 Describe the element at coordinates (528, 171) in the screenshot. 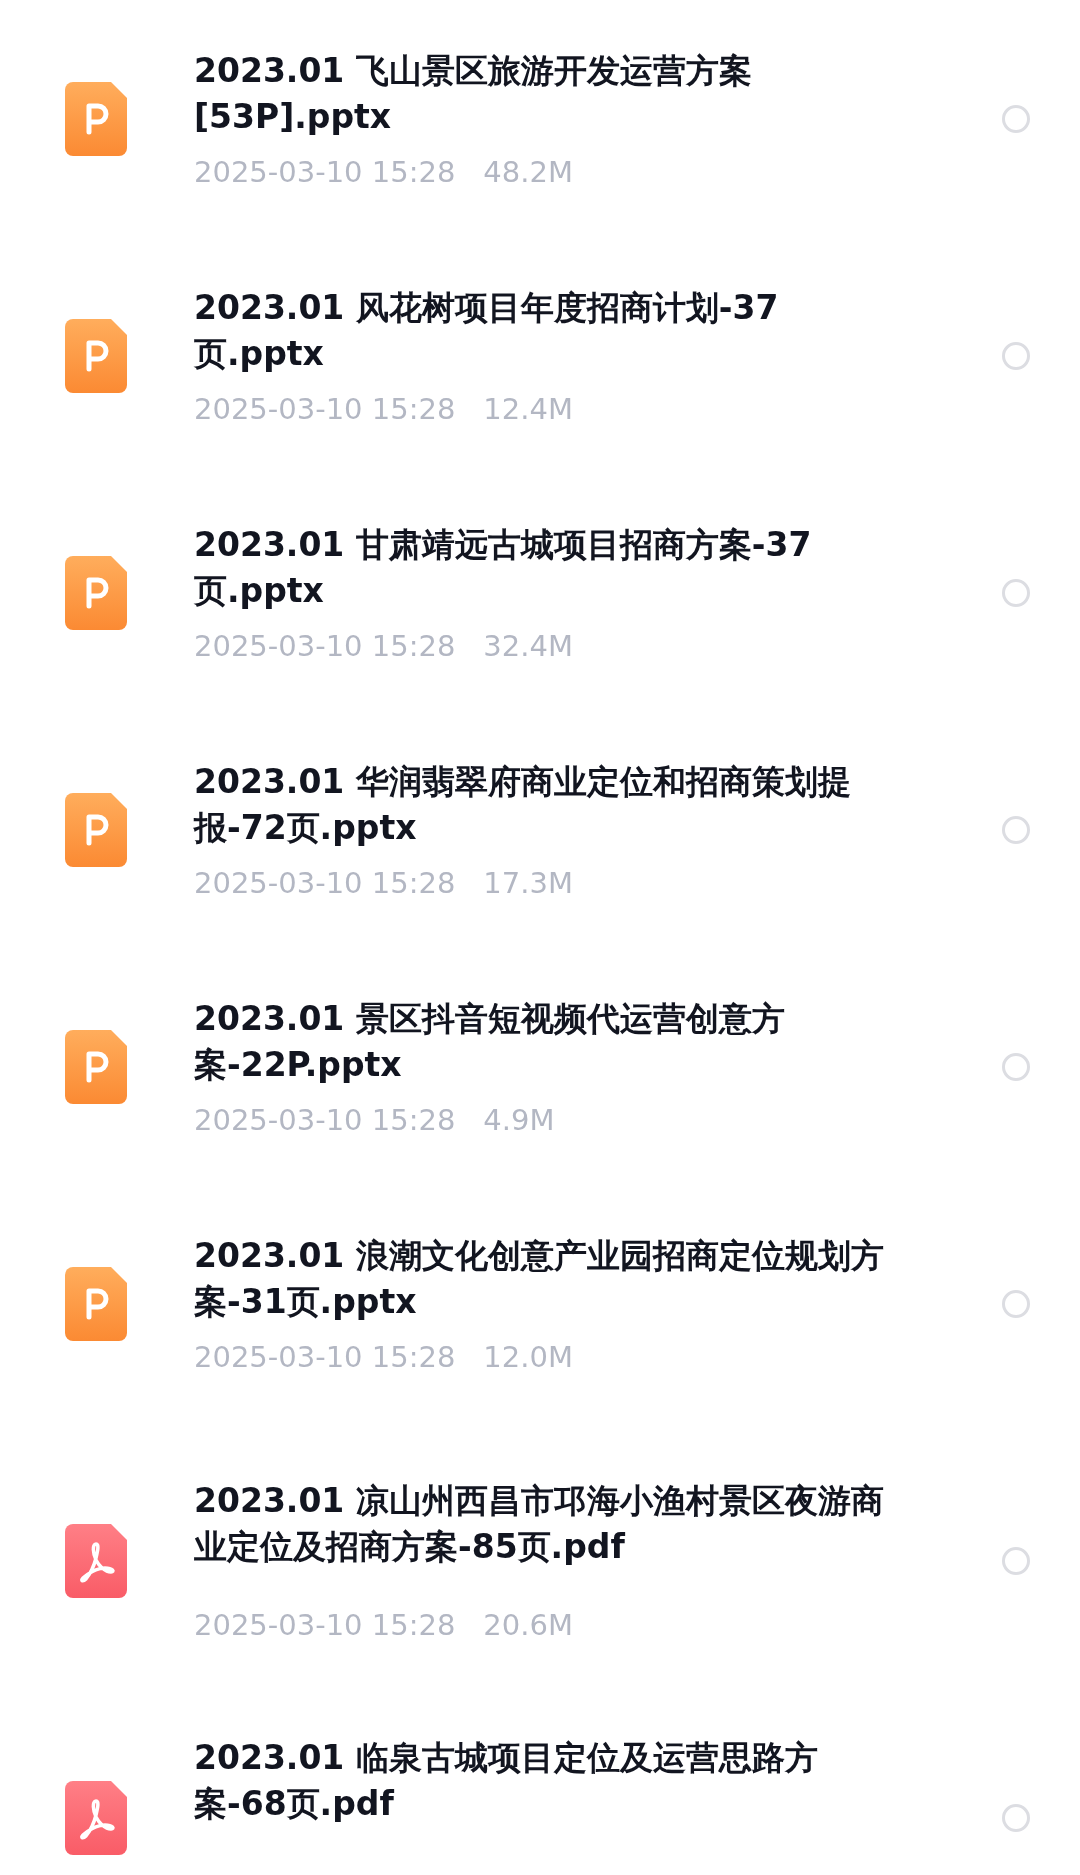

I see `file-size: 48.2M` at that location.